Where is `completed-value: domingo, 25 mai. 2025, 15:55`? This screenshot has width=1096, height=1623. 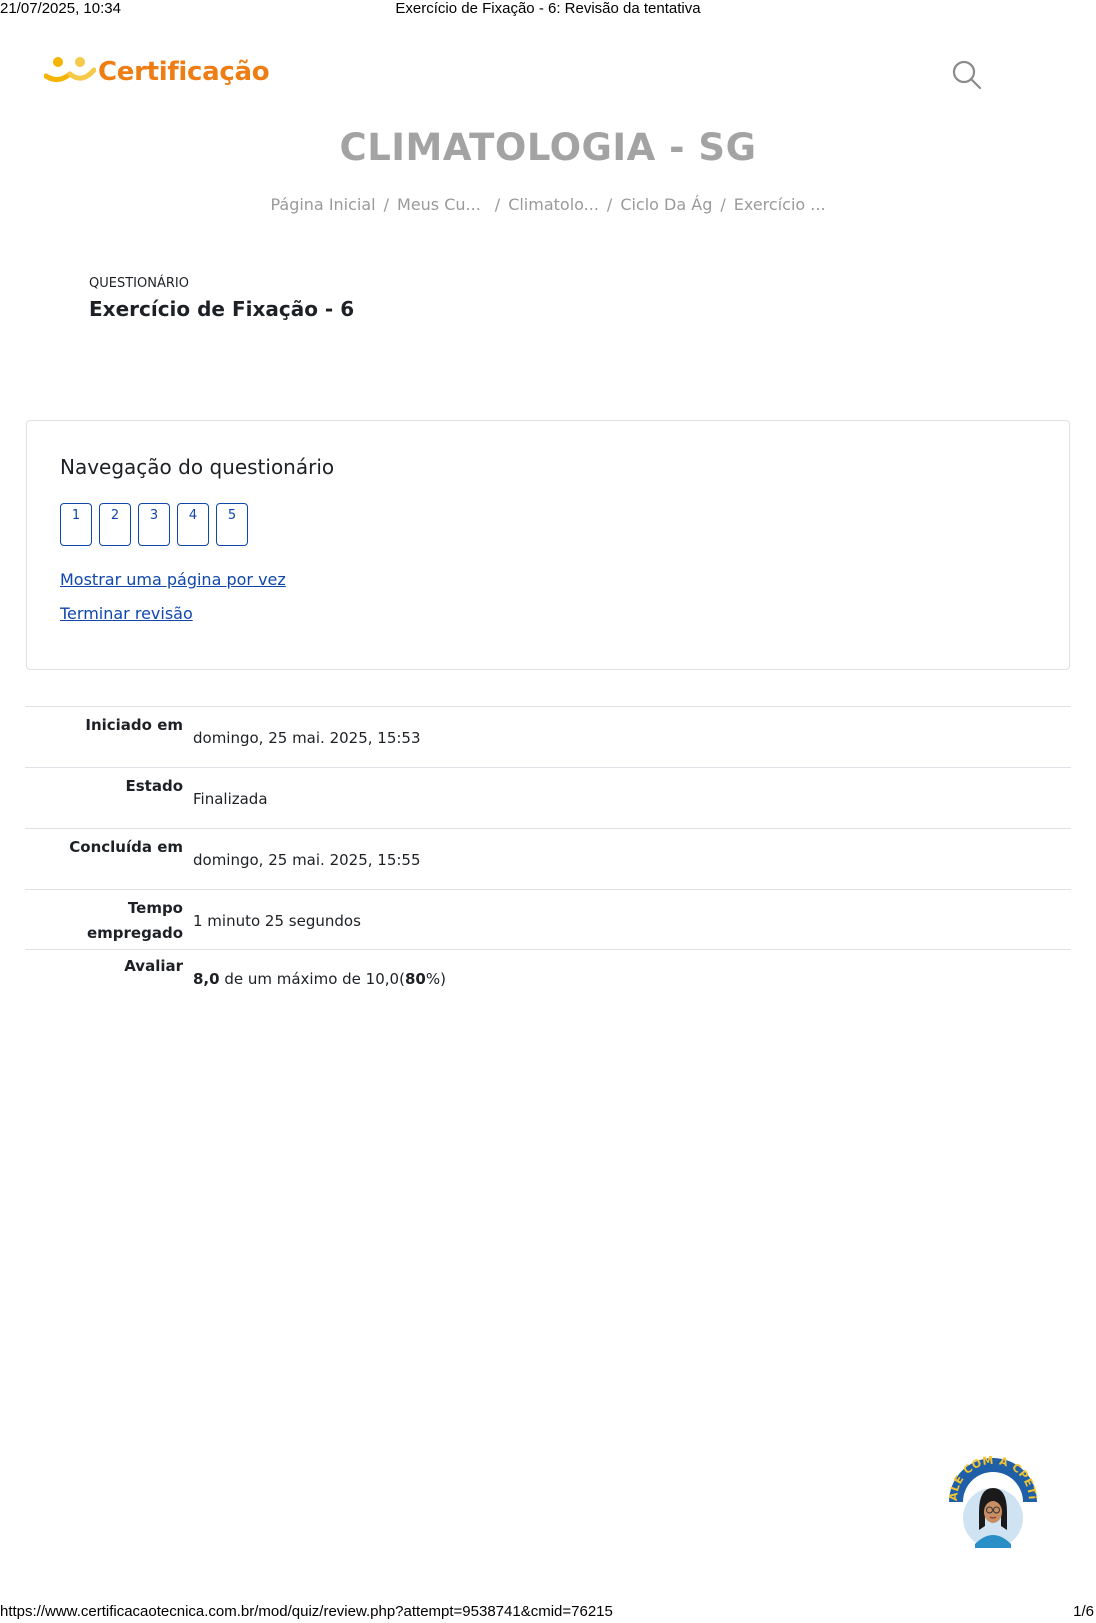
completed-value: domingo, 25 mai. 2025, 15:55 is located at coordinates (307, 860).